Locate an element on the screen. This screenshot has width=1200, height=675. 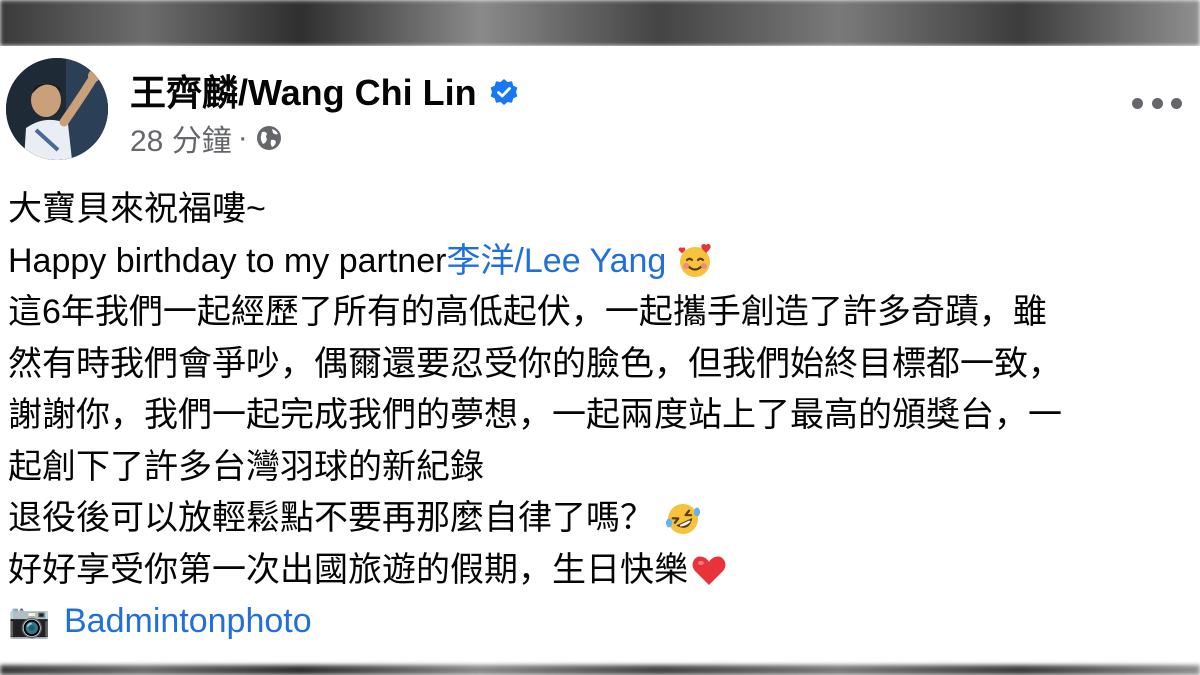
post-line-2: Happy birthday to my partner 李洋/Lee Yang is located at coordinates (600, 262).